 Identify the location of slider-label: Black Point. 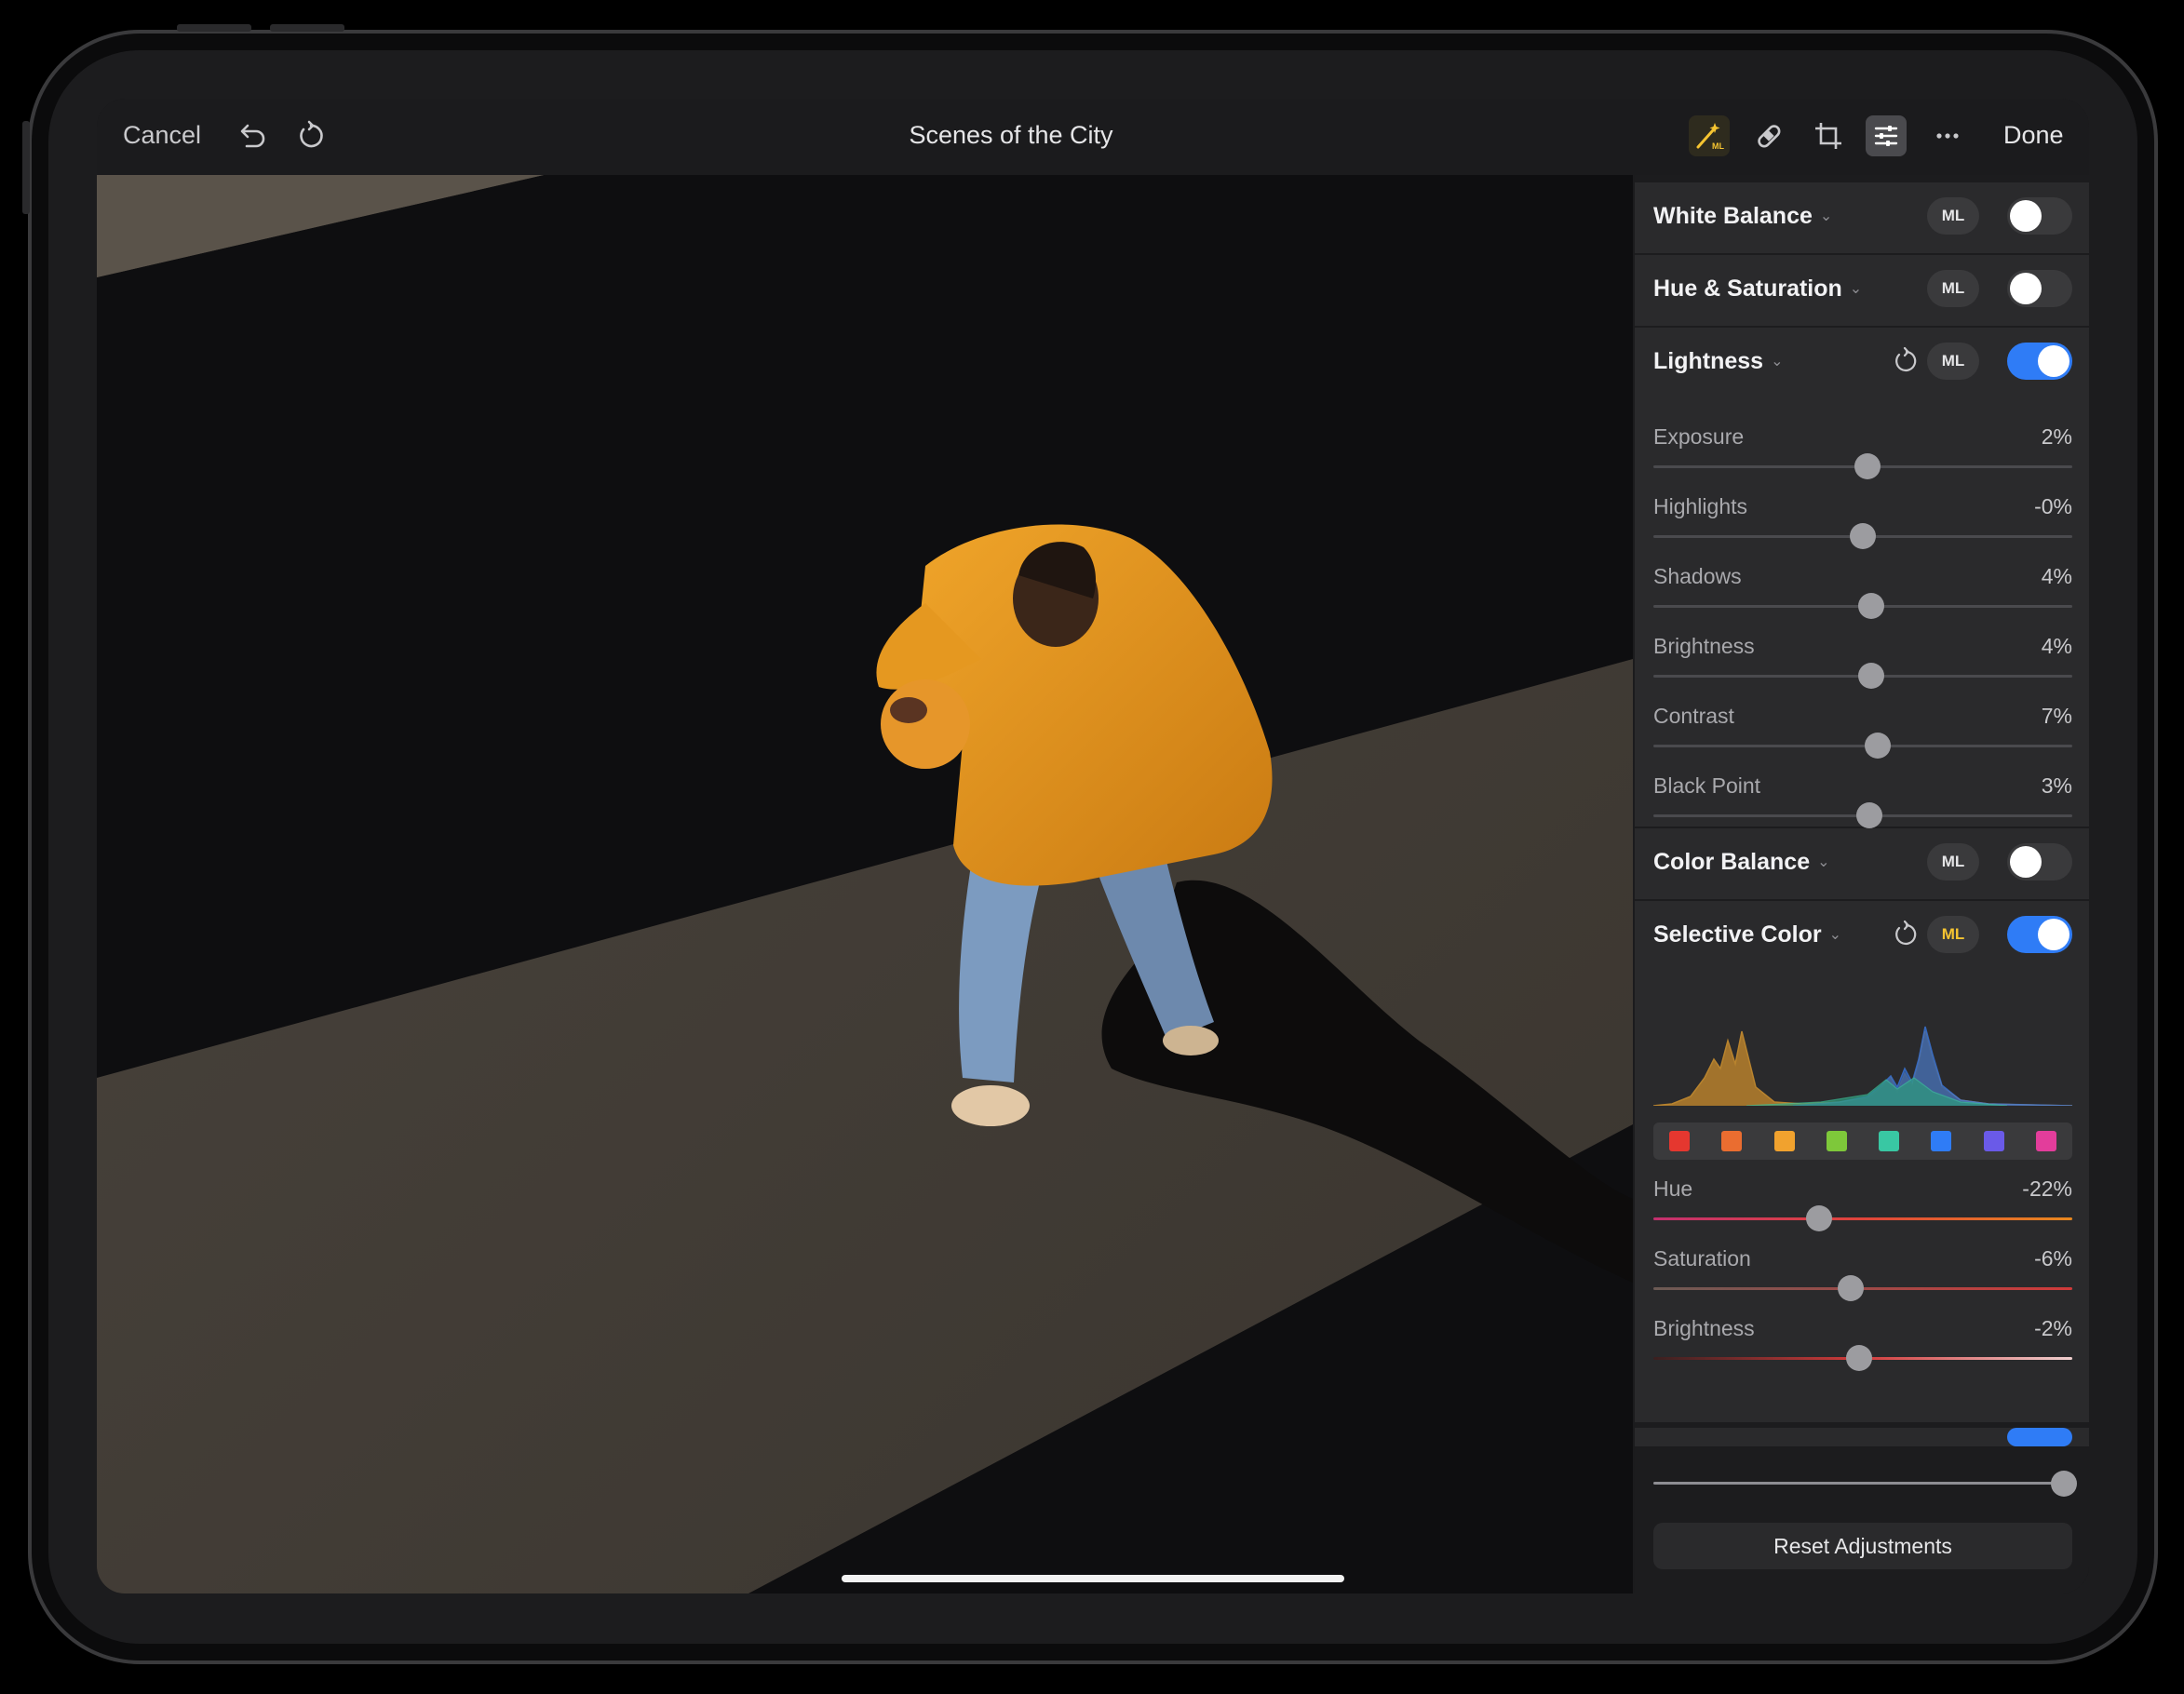
(1707, 785).